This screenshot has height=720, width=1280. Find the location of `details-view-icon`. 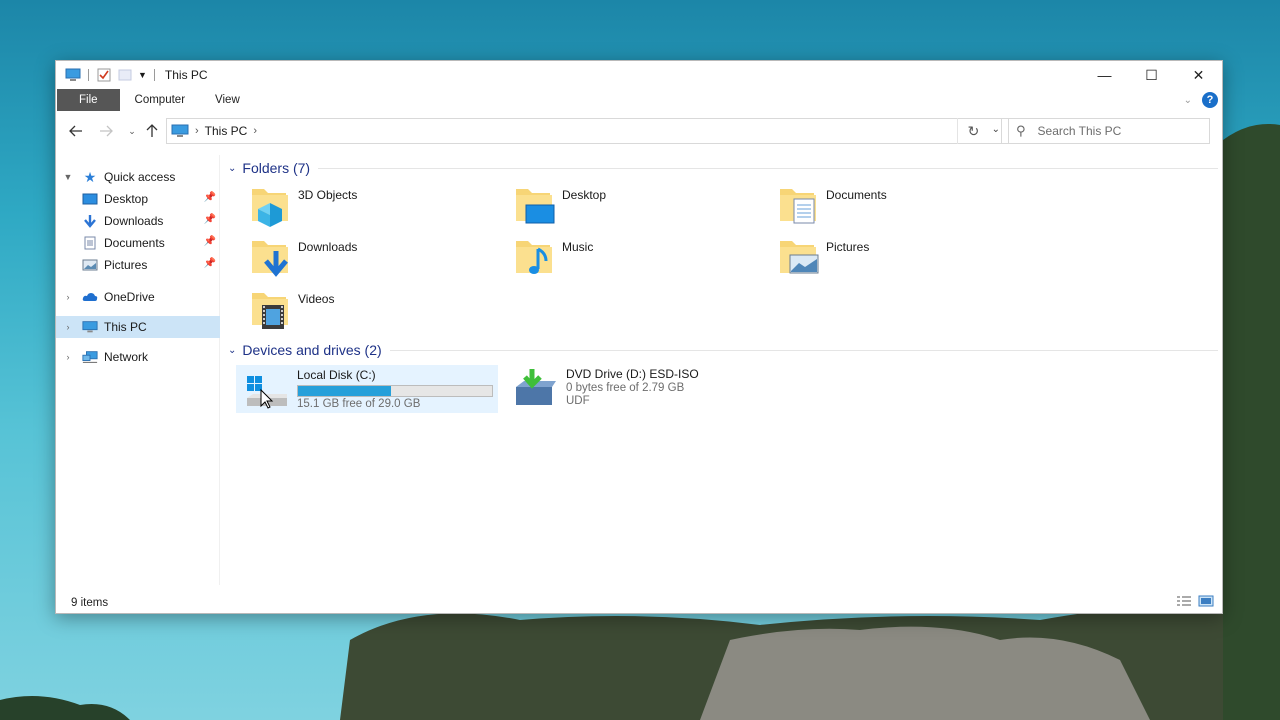

details-view-icon is located at coordinates (1184, 601).